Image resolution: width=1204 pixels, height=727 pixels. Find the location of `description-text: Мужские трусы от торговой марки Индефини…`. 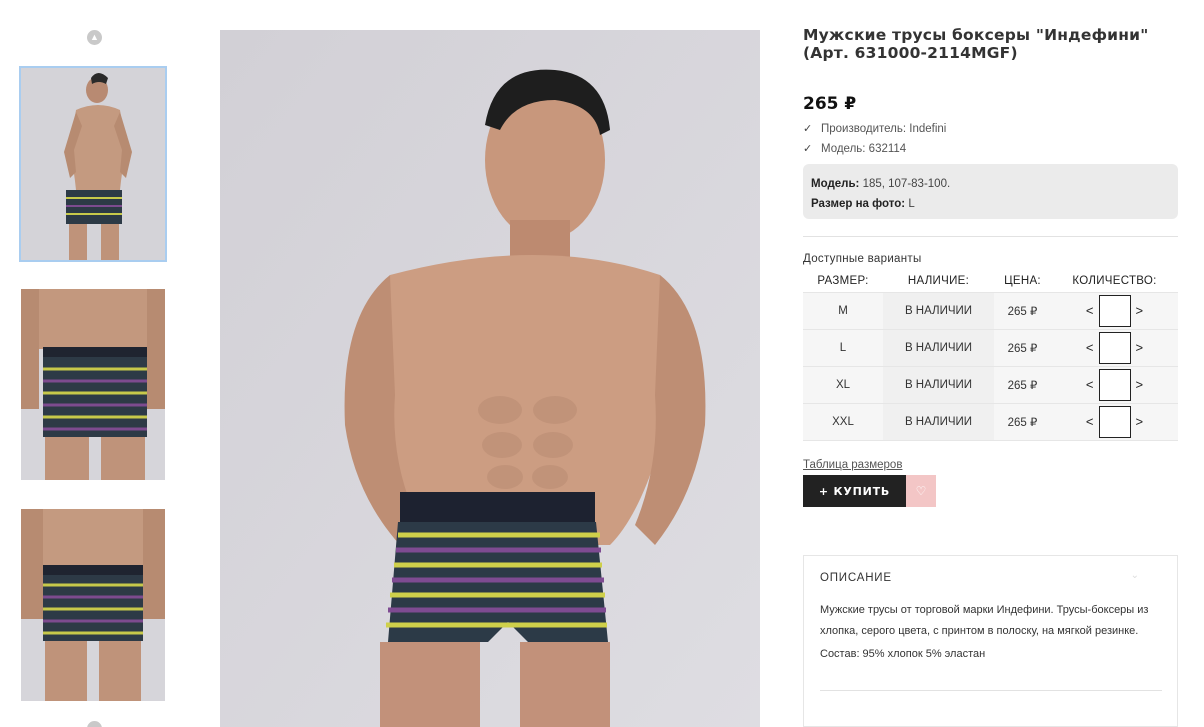

description-text: Мужские трусы от торговой марки Индефини… is located at coordinates (984, 620).